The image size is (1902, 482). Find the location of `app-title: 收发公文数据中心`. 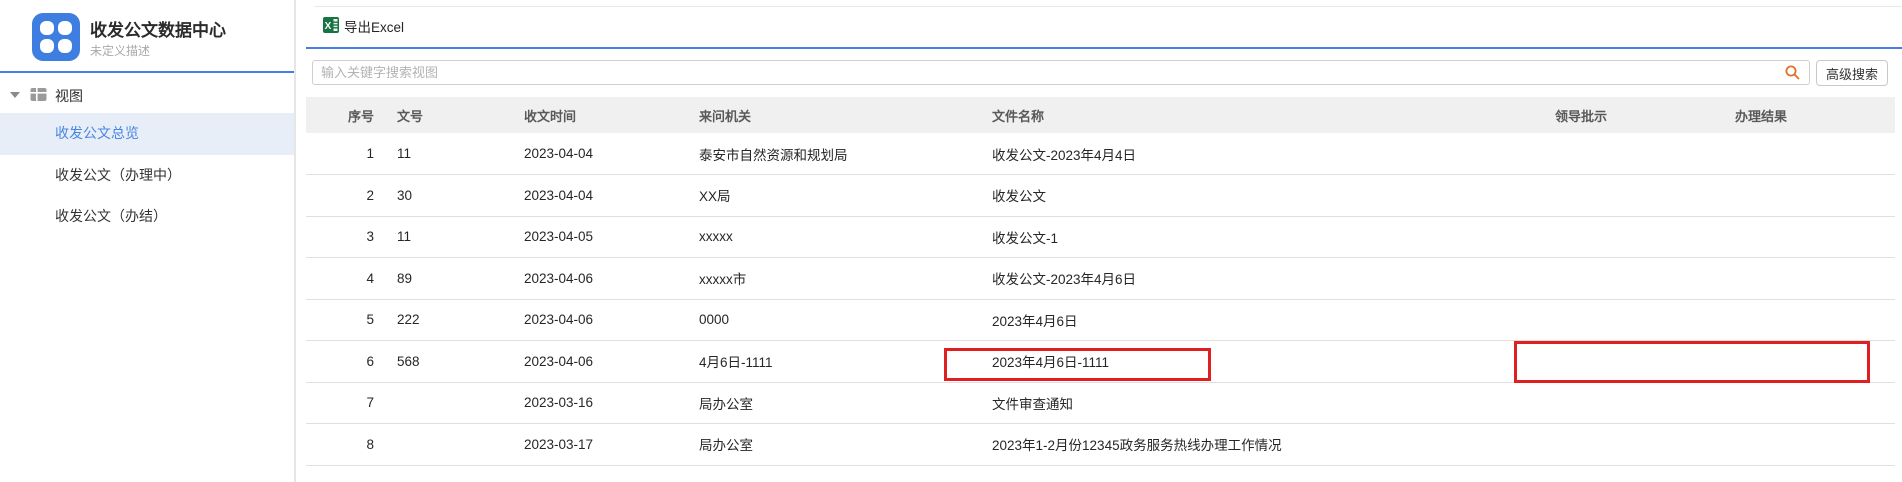

app-title: 收发公文数据中心 is located at coordinates (158, 30).